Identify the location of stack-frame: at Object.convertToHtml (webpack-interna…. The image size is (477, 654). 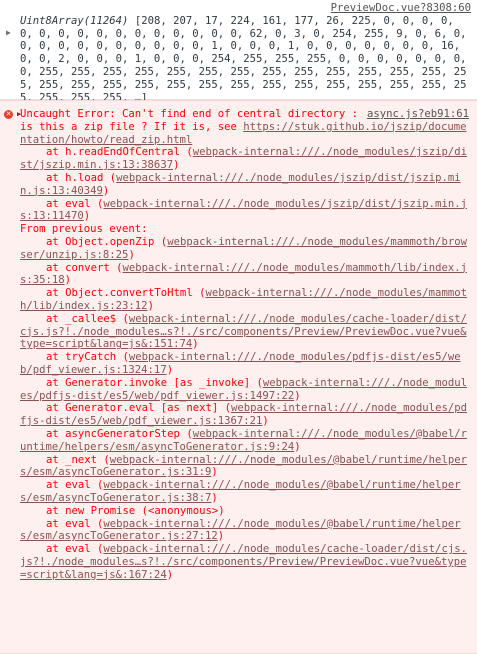
(244, 300).